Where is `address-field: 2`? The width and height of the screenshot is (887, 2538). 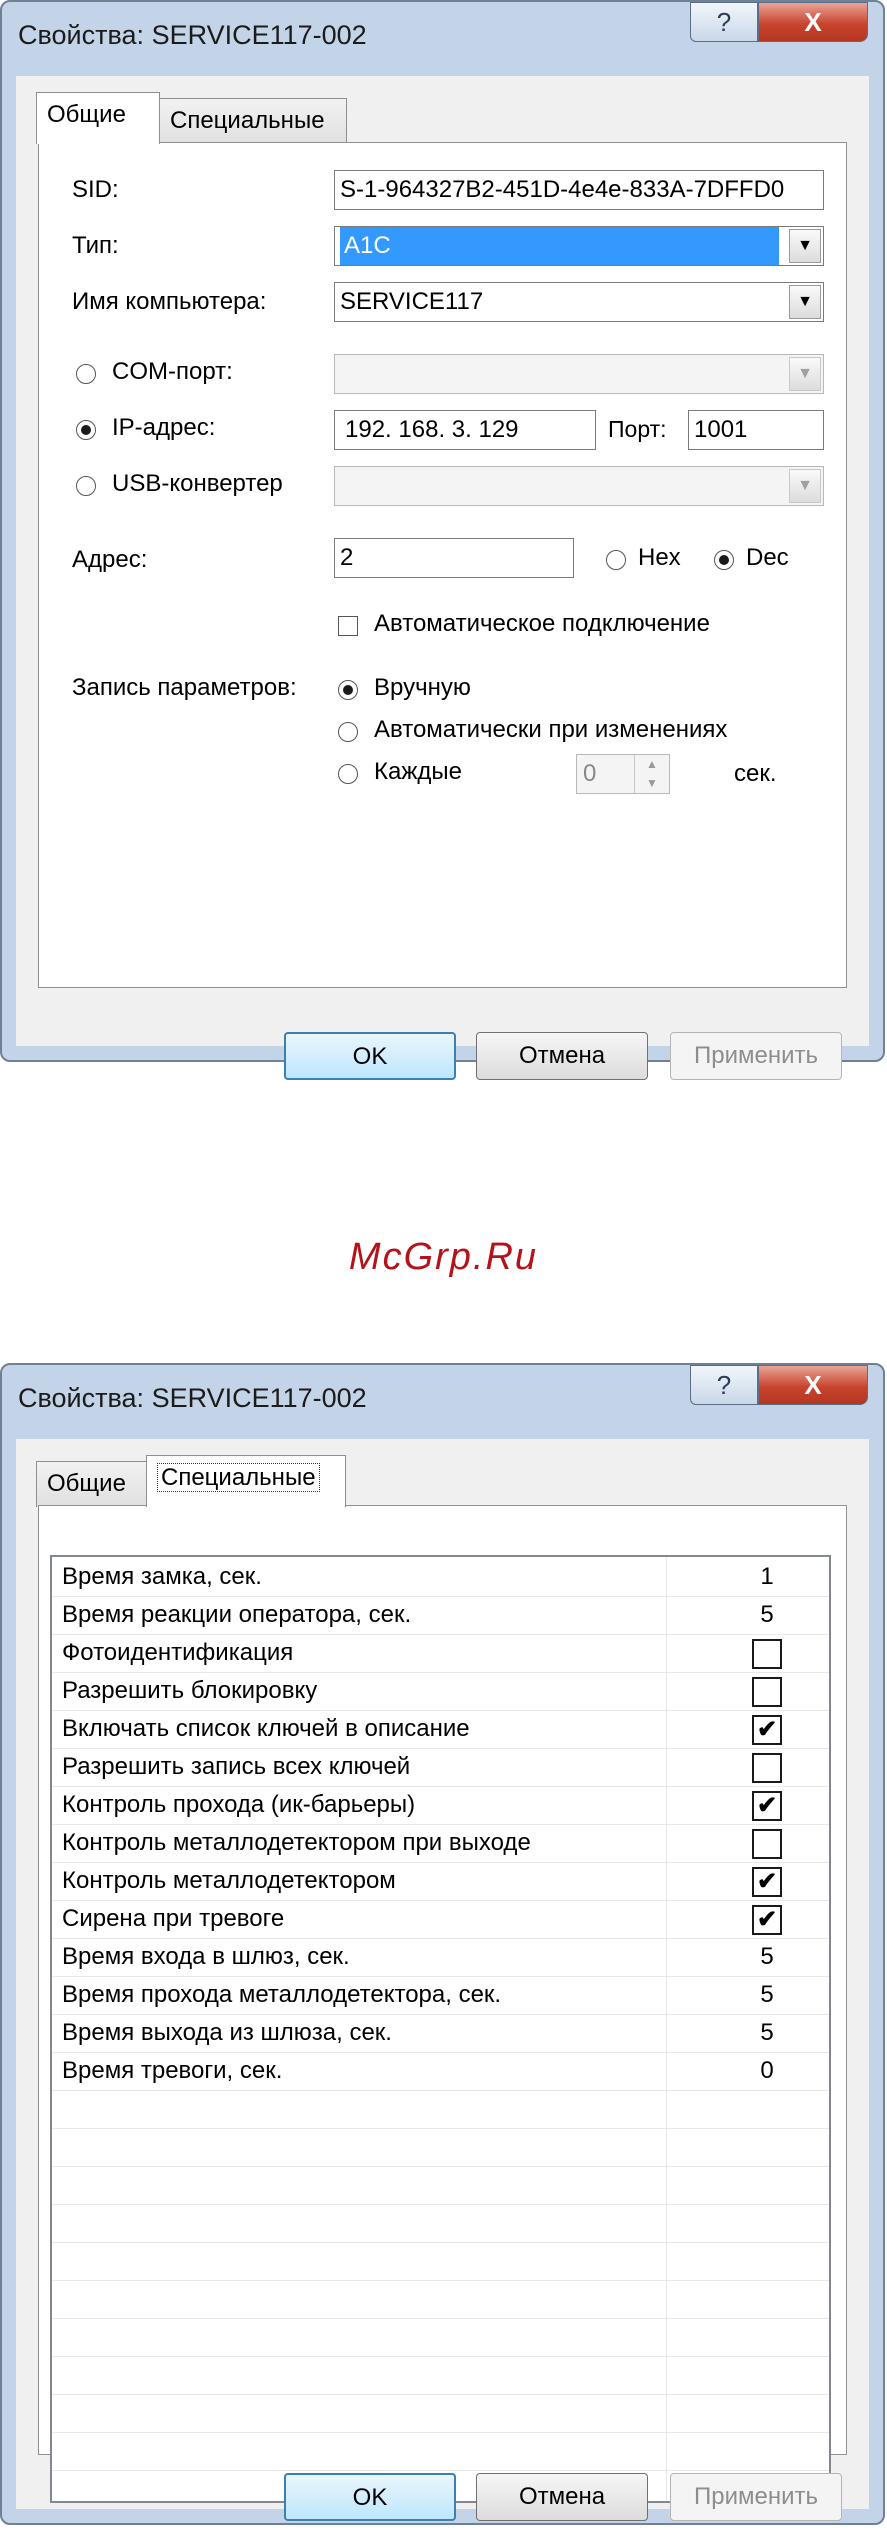
address-field: 2 is located at coordinates (454, 558).